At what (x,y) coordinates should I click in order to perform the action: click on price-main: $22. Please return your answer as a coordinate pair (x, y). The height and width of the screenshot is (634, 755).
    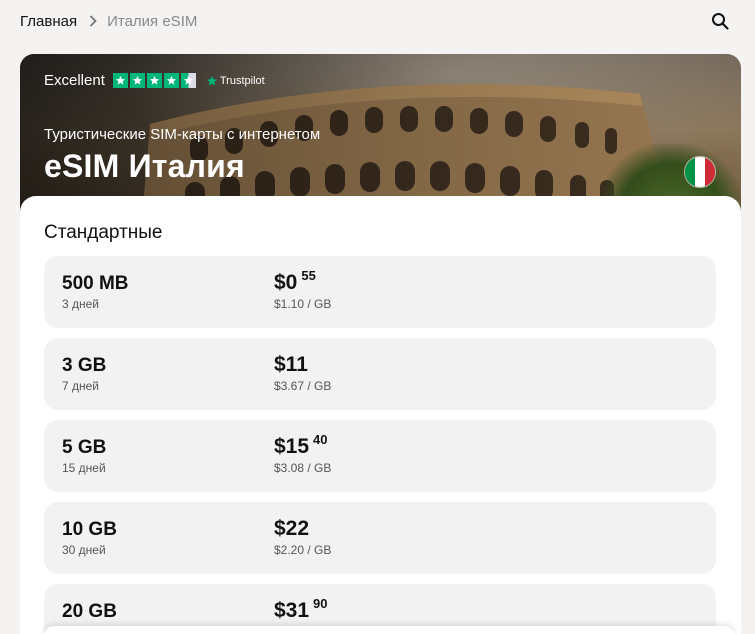
    Looking at the image, I should click on (292, 528).